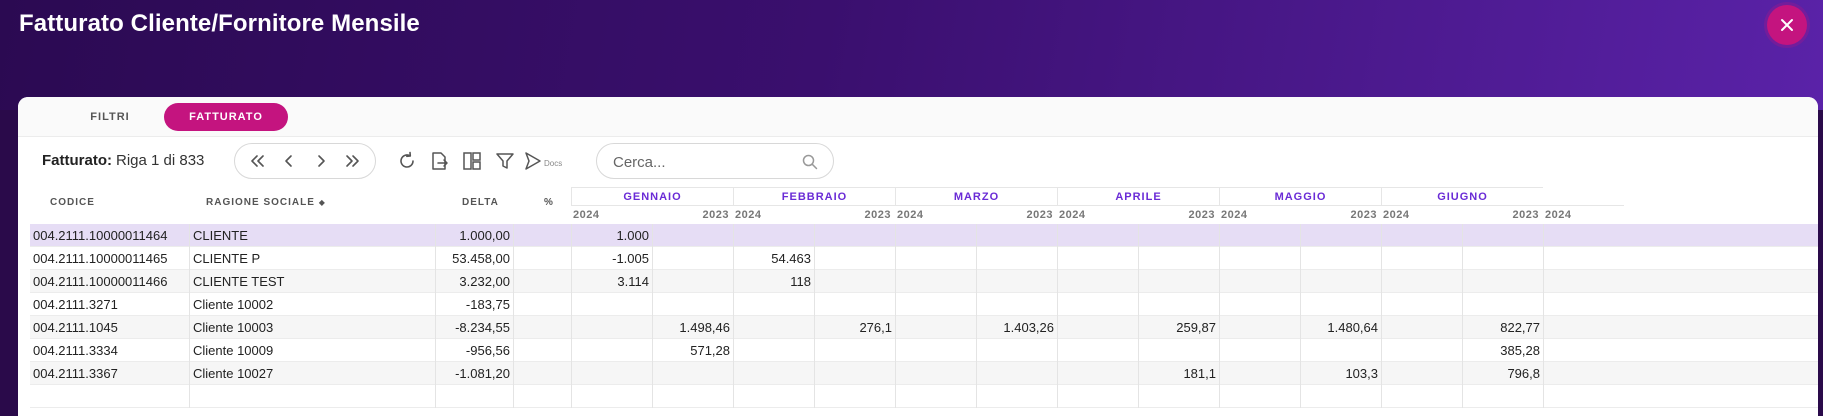  I want to click on cell-month-value: 3.114, so click(611, 281).